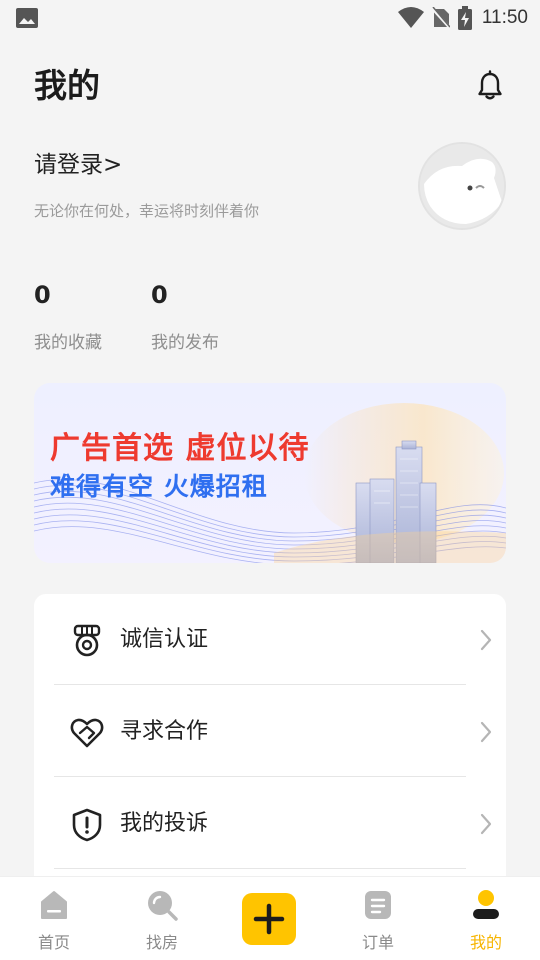 The width and height of the screenshot is (540, 960). I want to click on bottom-tab-bar: 首页 找房 订单 我的, so click(270, 918).